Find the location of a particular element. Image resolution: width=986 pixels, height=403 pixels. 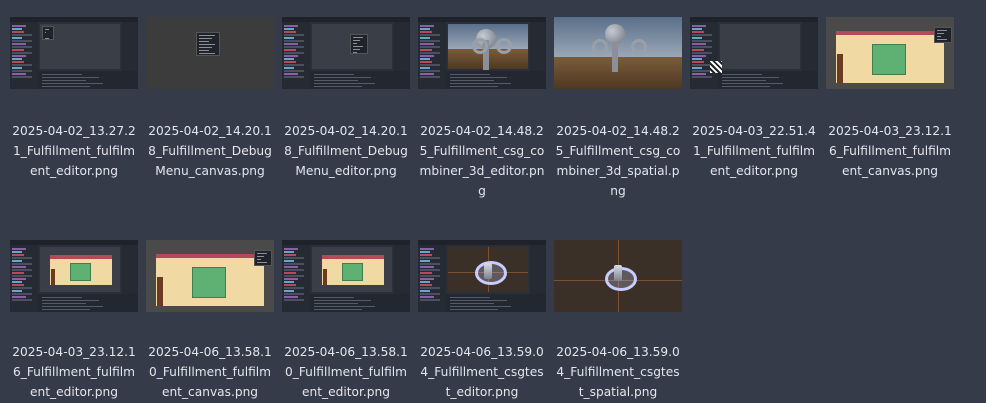

file-name-line: ng is located at coordinates (618, 191).